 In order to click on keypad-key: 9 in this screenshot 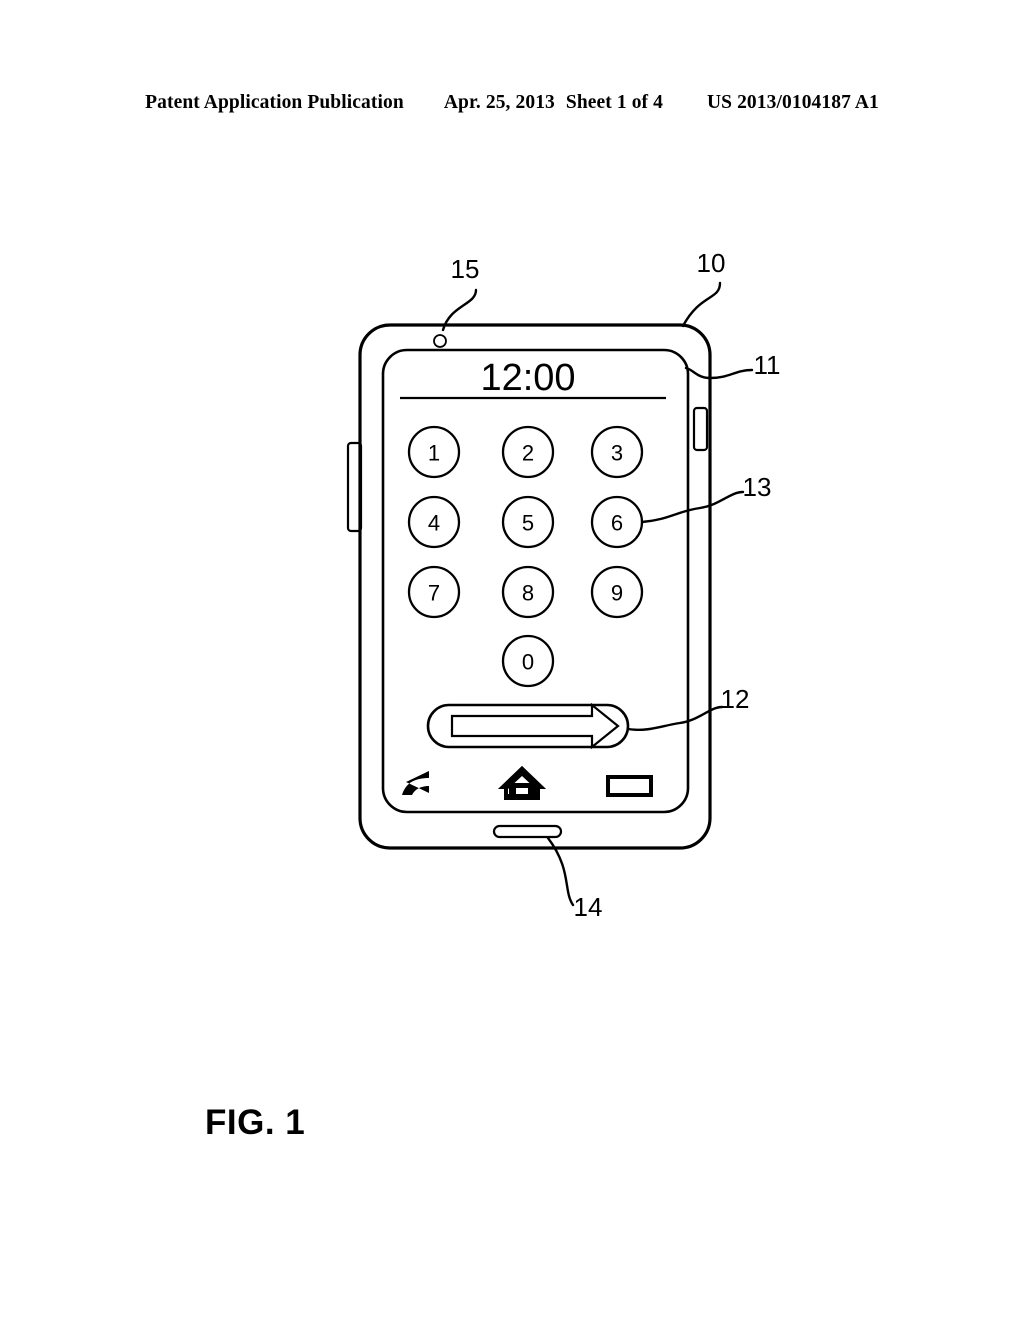, I will do `click(617, 592)`.